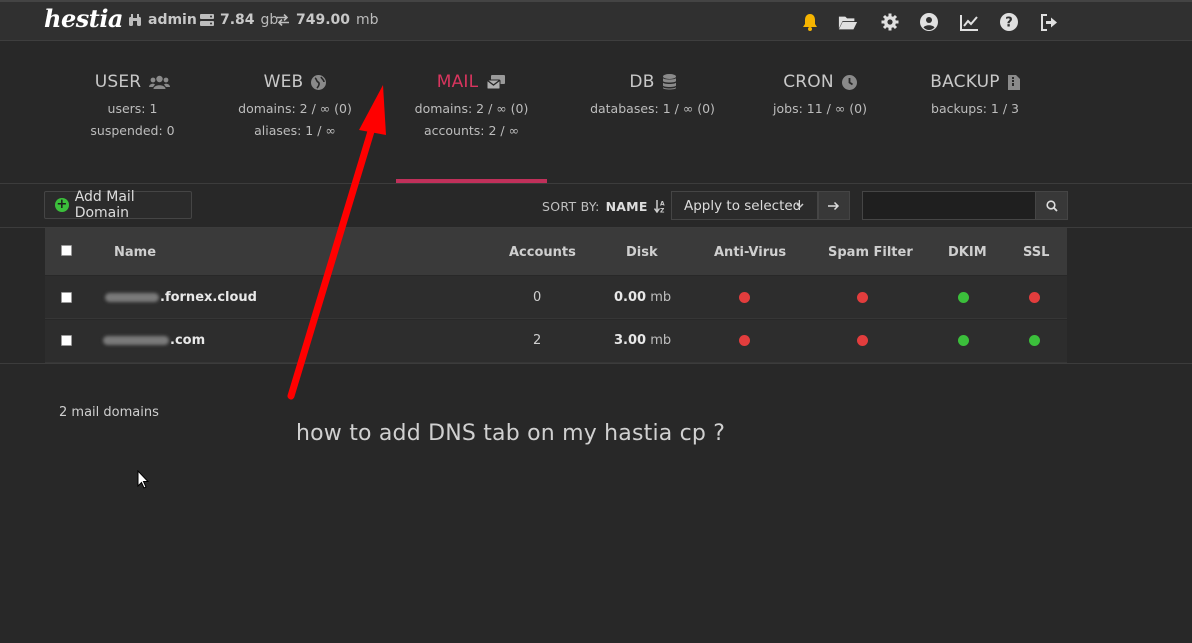  What do you see at coordinates (143, 479) in the screenshot?
I see `mouse-cursor-icon` at bounding box center [143, 479].